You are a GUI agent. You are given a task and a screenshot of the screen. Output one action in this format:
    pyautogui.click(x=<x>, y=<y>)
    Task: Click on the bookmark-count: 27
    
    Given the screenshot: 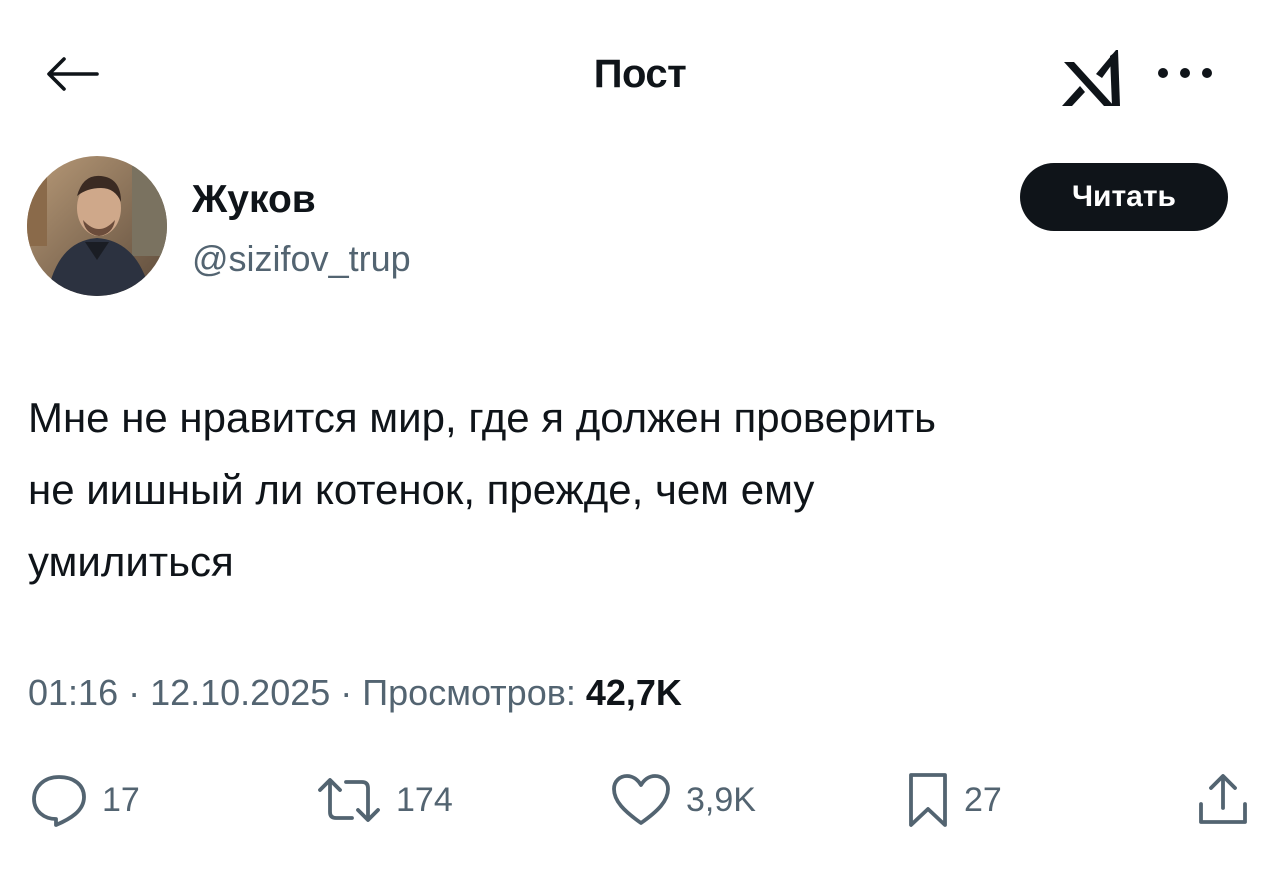 What is the action you would take?
    pyautogui.click(x=983, y=799)
    